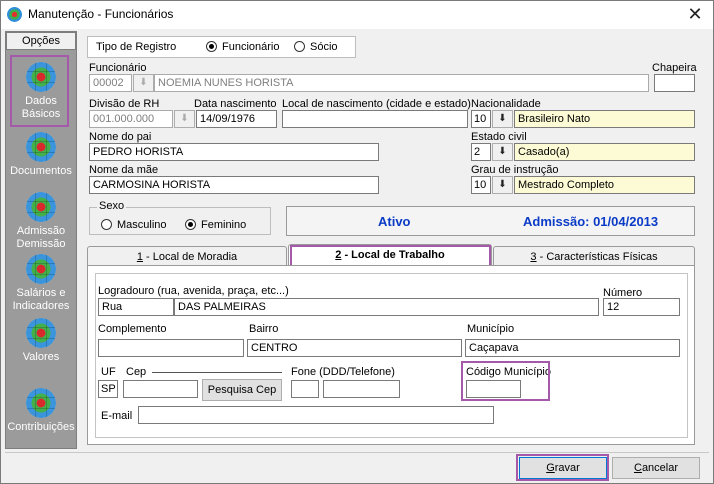  What do you see at coordinates (112, 206) in the screenshot?
I see `sexo-label: Sexo` at bounding box center [112, 206].